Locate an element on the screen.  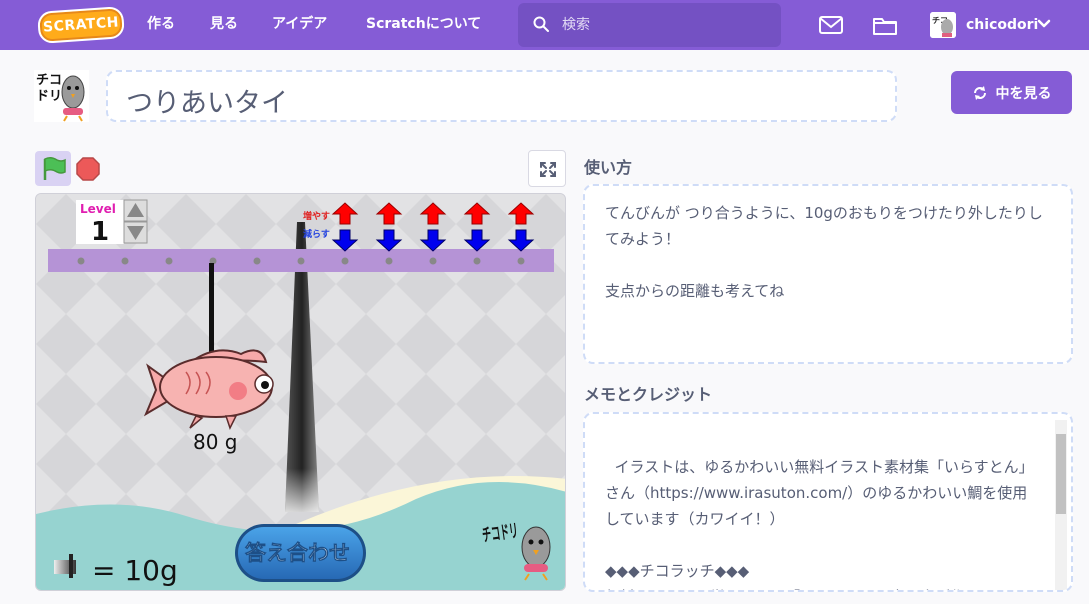
increase-label: 増やす is located at coordinates (316, 216).